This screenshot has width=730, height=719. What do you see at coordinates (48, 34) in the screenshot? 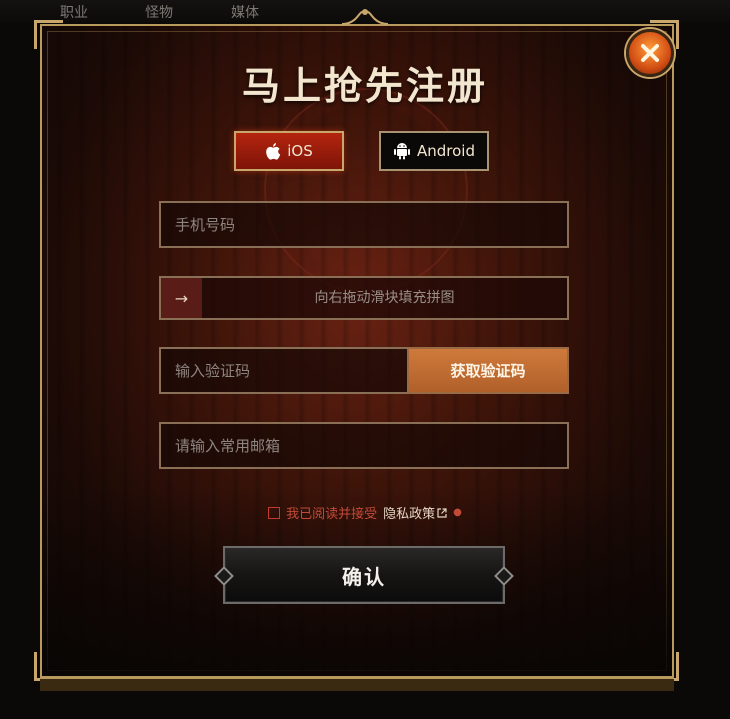
I see `corner-ornament-top-left` at bounding box center [48, 34].